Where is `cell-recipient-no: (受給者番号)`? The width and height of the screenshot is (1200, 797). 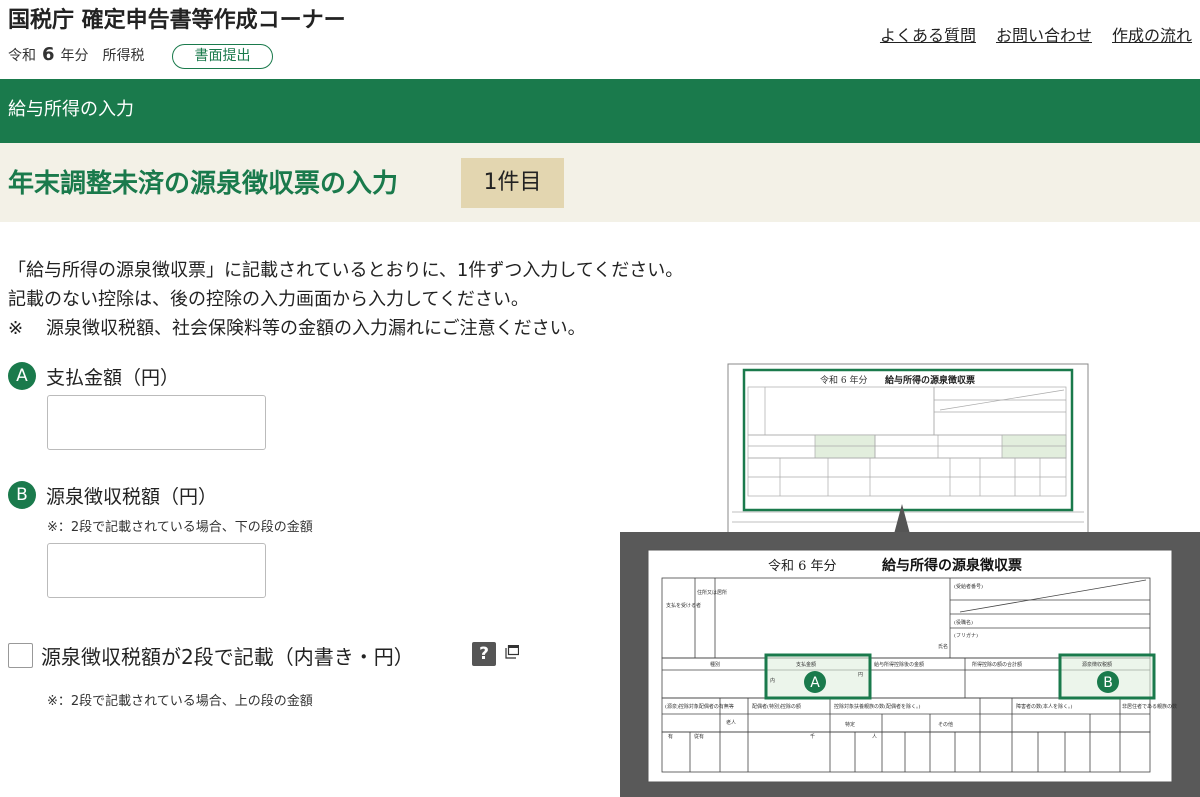
cell-recipient-no: (受給者番号) is located at coordinates (968, 586).